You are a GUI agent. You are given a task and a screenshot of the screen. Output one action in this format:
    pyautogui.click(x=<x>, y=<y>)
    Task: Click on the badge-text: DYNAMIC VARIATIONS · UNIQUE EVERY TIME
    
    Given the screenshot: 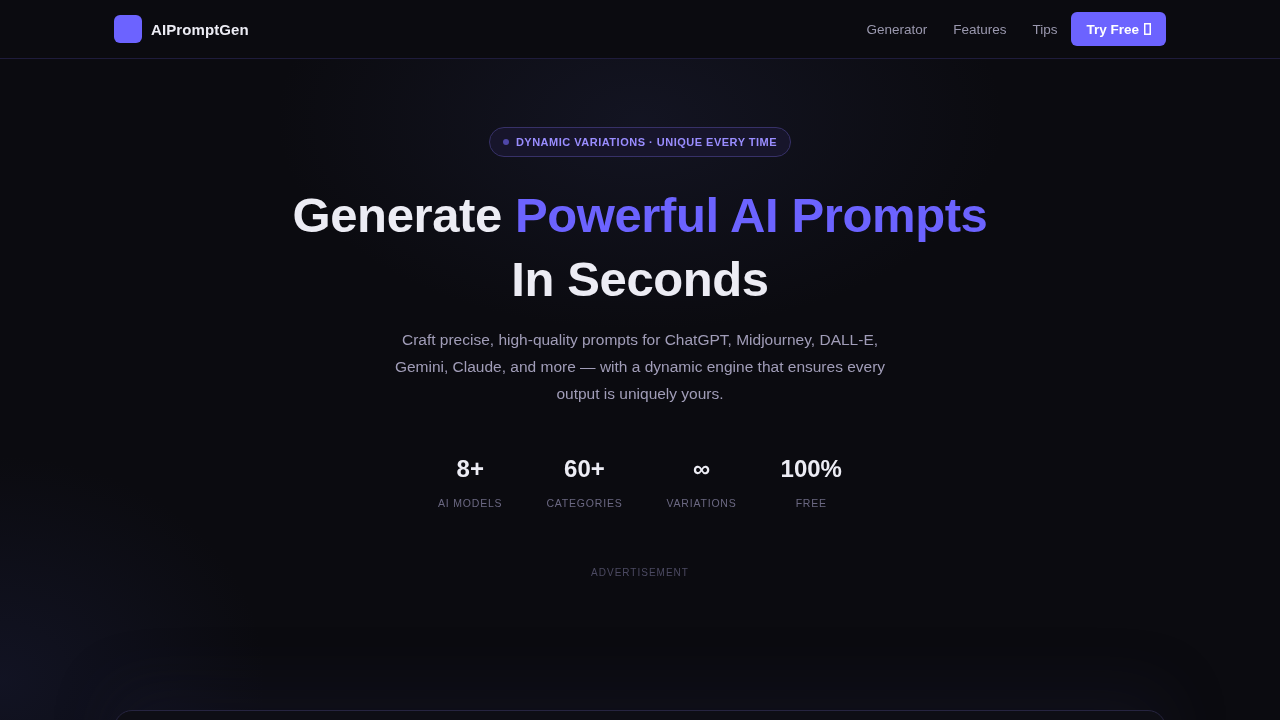 What is the action you would take?
    pyautogui.click(x=646, y=142)
    